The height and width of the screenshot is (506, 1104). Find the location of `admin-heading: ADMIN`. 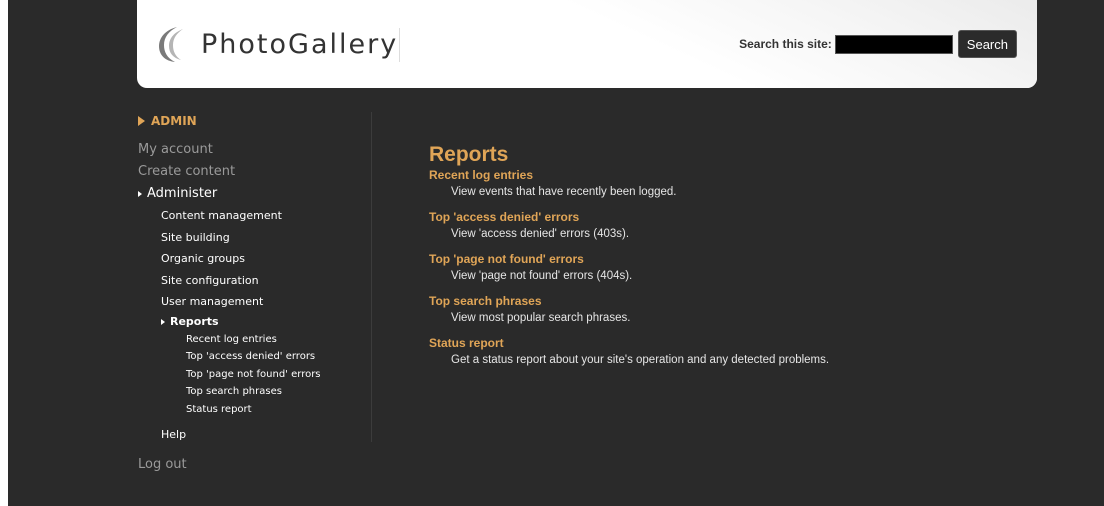

admin-heading: ADMIN is located at coordinates (258, 121).